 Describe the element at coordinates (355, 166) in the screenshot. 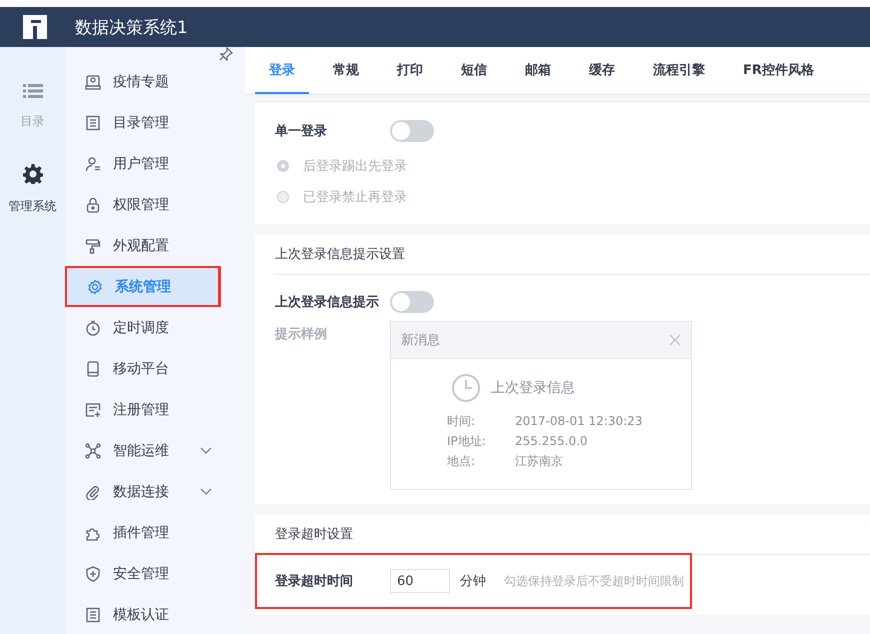

I see `radio-label: 后登录踢出先登录` at that location.